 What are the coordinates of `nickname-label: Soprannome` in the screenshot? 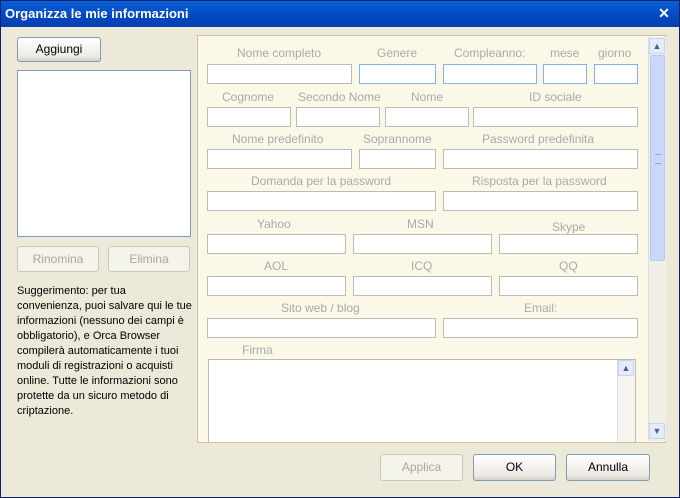 It's located at (397, 139).